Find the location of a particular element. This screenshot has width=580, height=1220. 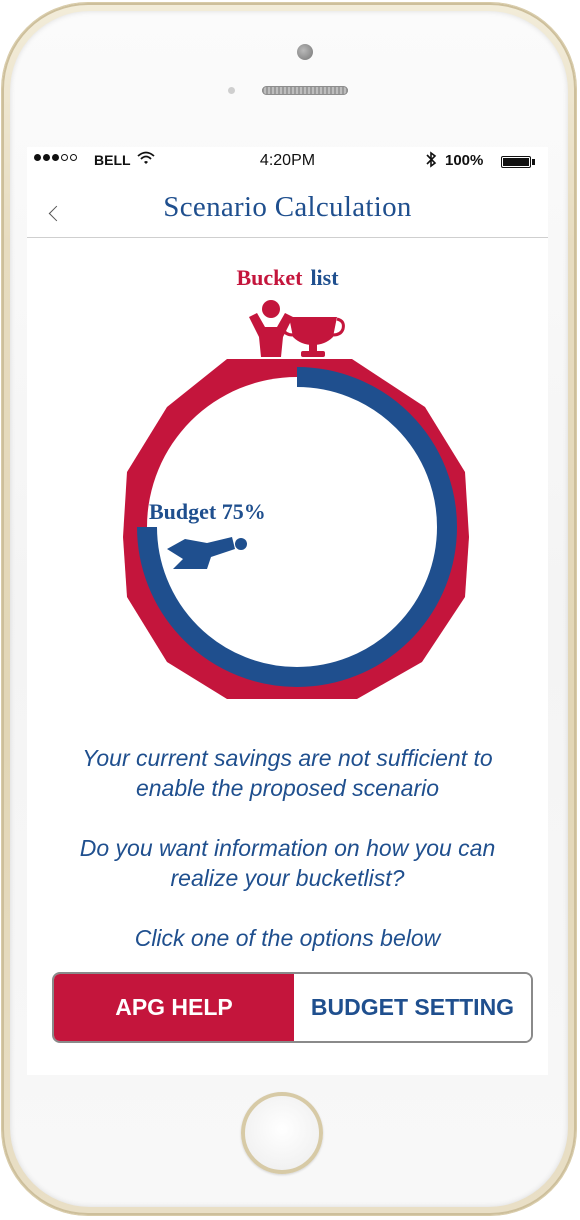

message-line: enable the proposed scenario is located at coordinates (287, 788).